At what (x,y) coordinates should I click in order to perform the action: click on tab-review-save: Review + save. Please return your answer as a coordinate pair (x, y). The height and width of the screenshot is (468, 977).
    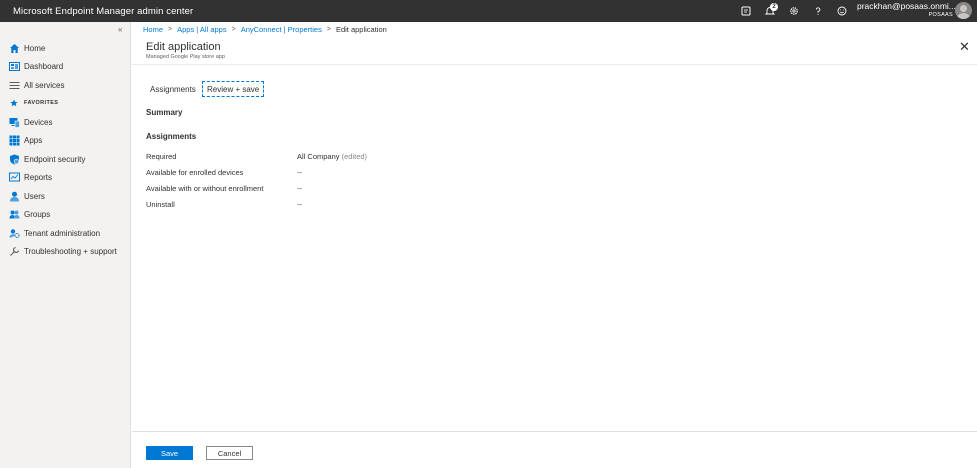
    Looking at the image, I should click on (233, 89).